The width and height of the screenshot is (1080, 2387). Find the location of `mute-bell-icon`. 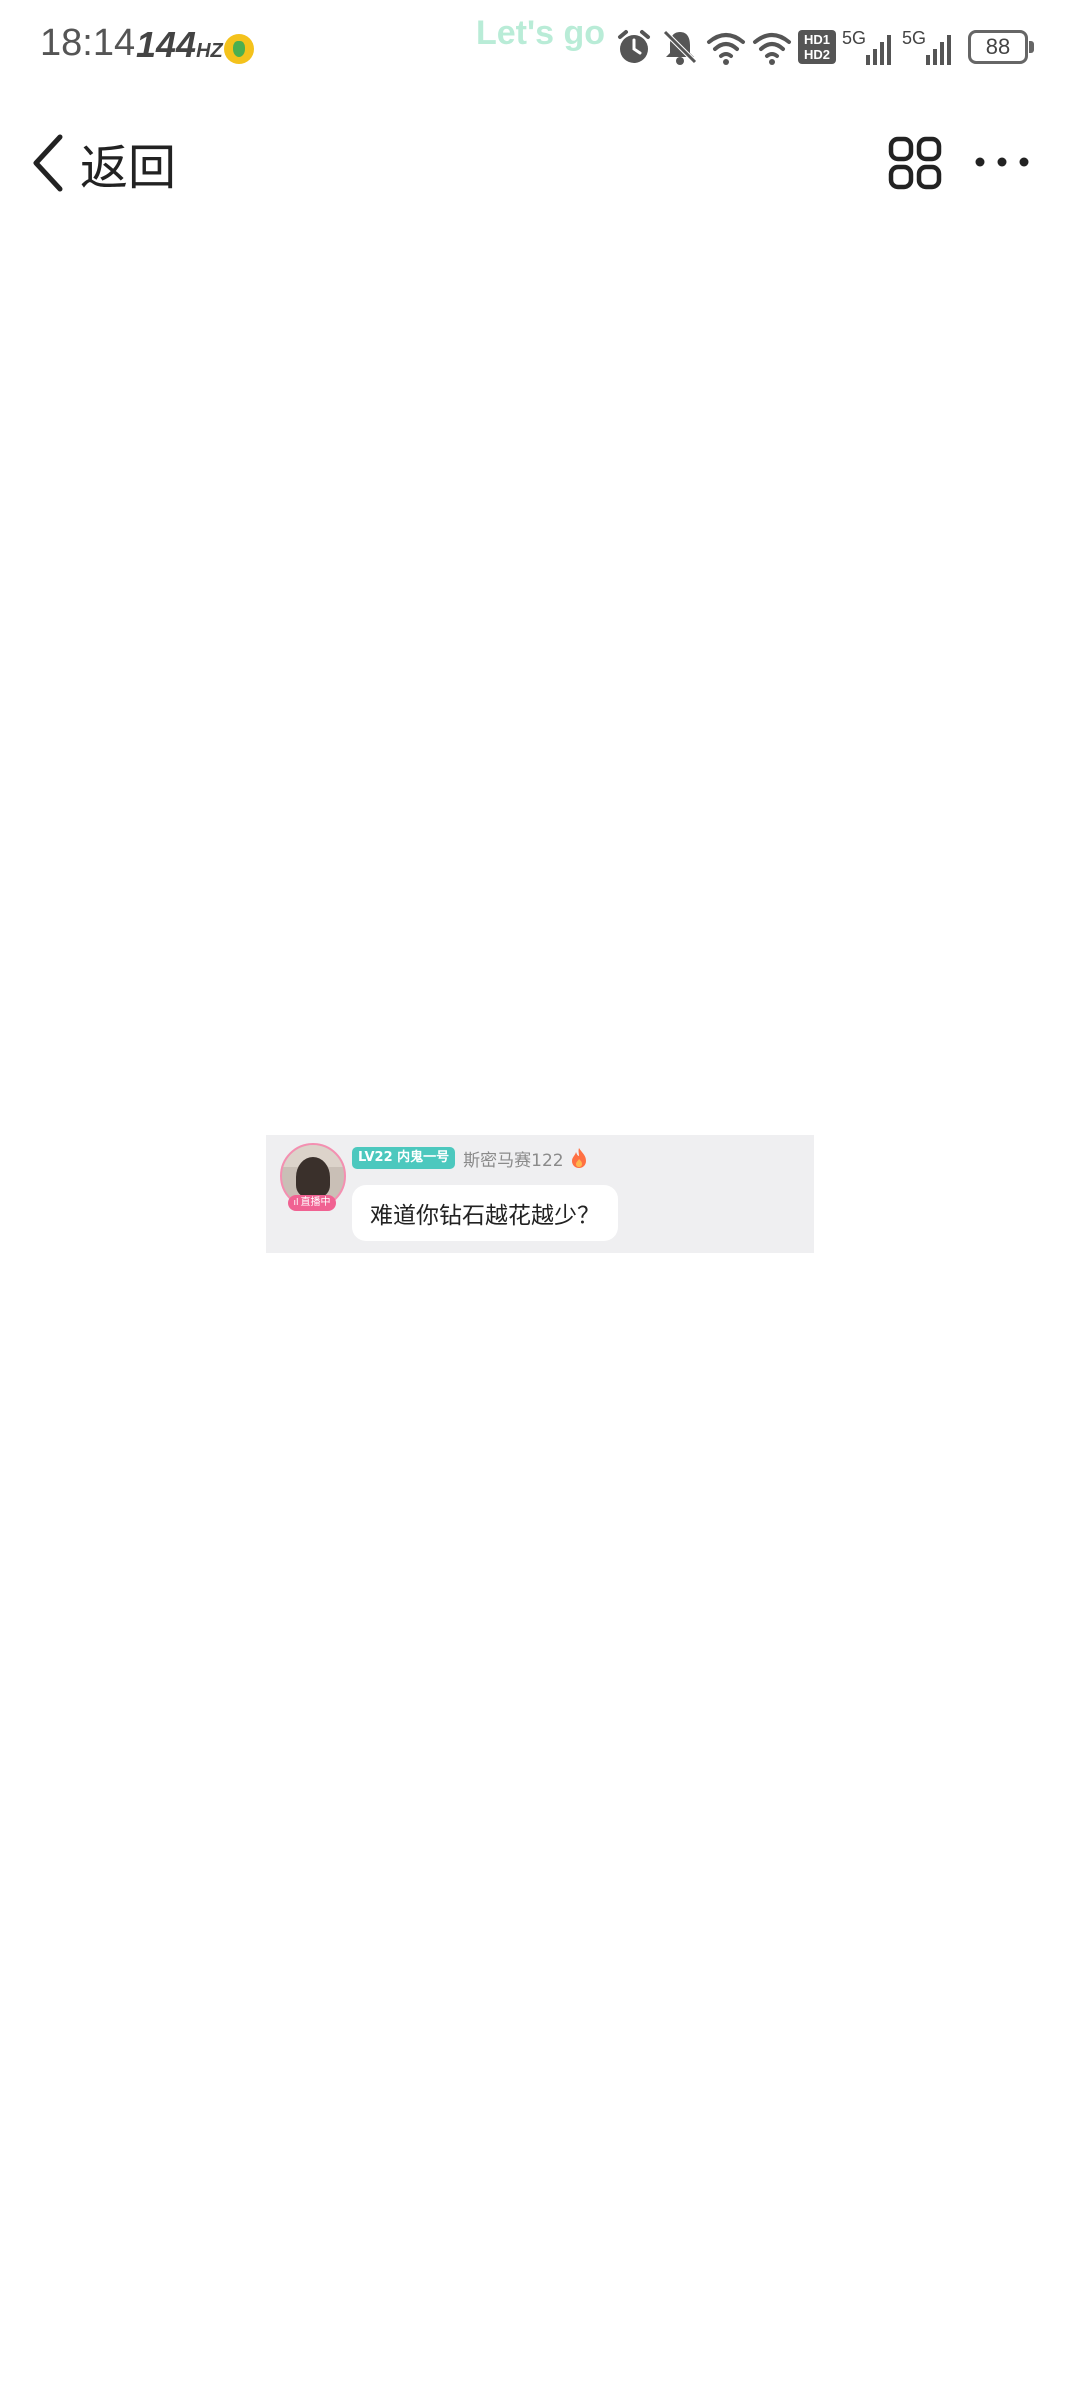

mute-bell-icon is located at coordinates (680, 47).